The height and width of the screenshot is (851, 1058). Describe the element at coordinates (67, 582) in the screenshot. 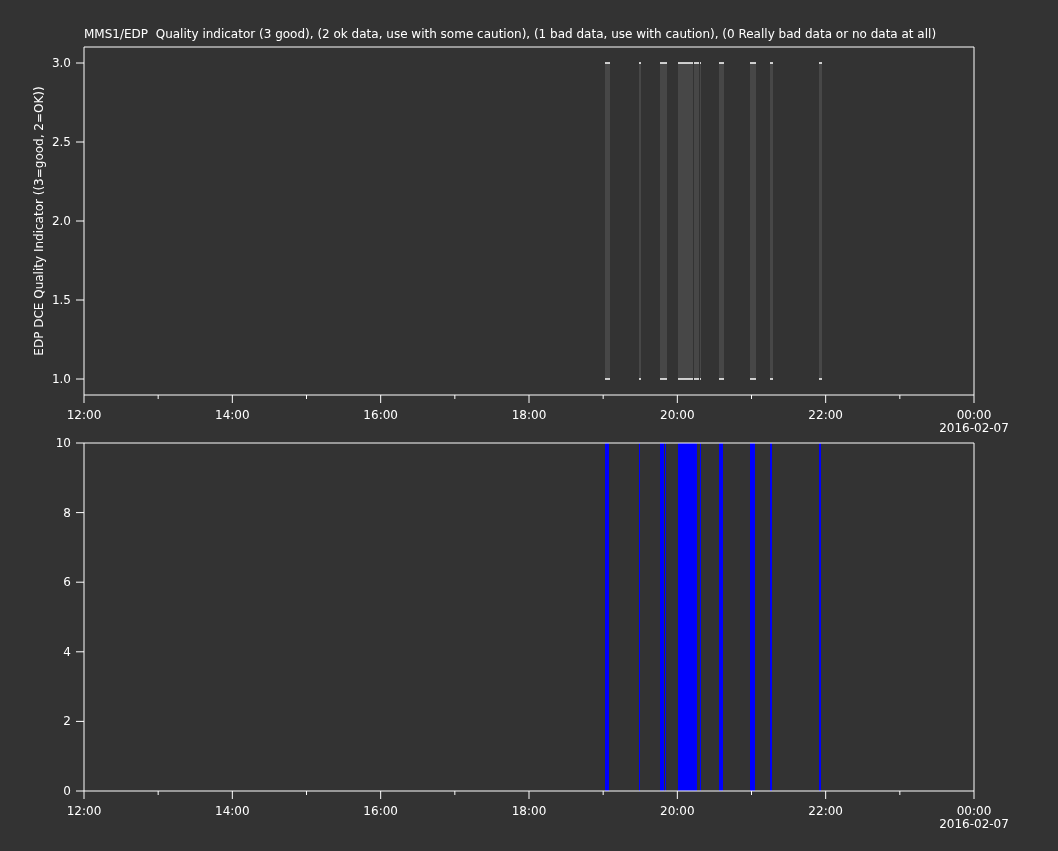

I see `y-tick-label: 6` at that location.